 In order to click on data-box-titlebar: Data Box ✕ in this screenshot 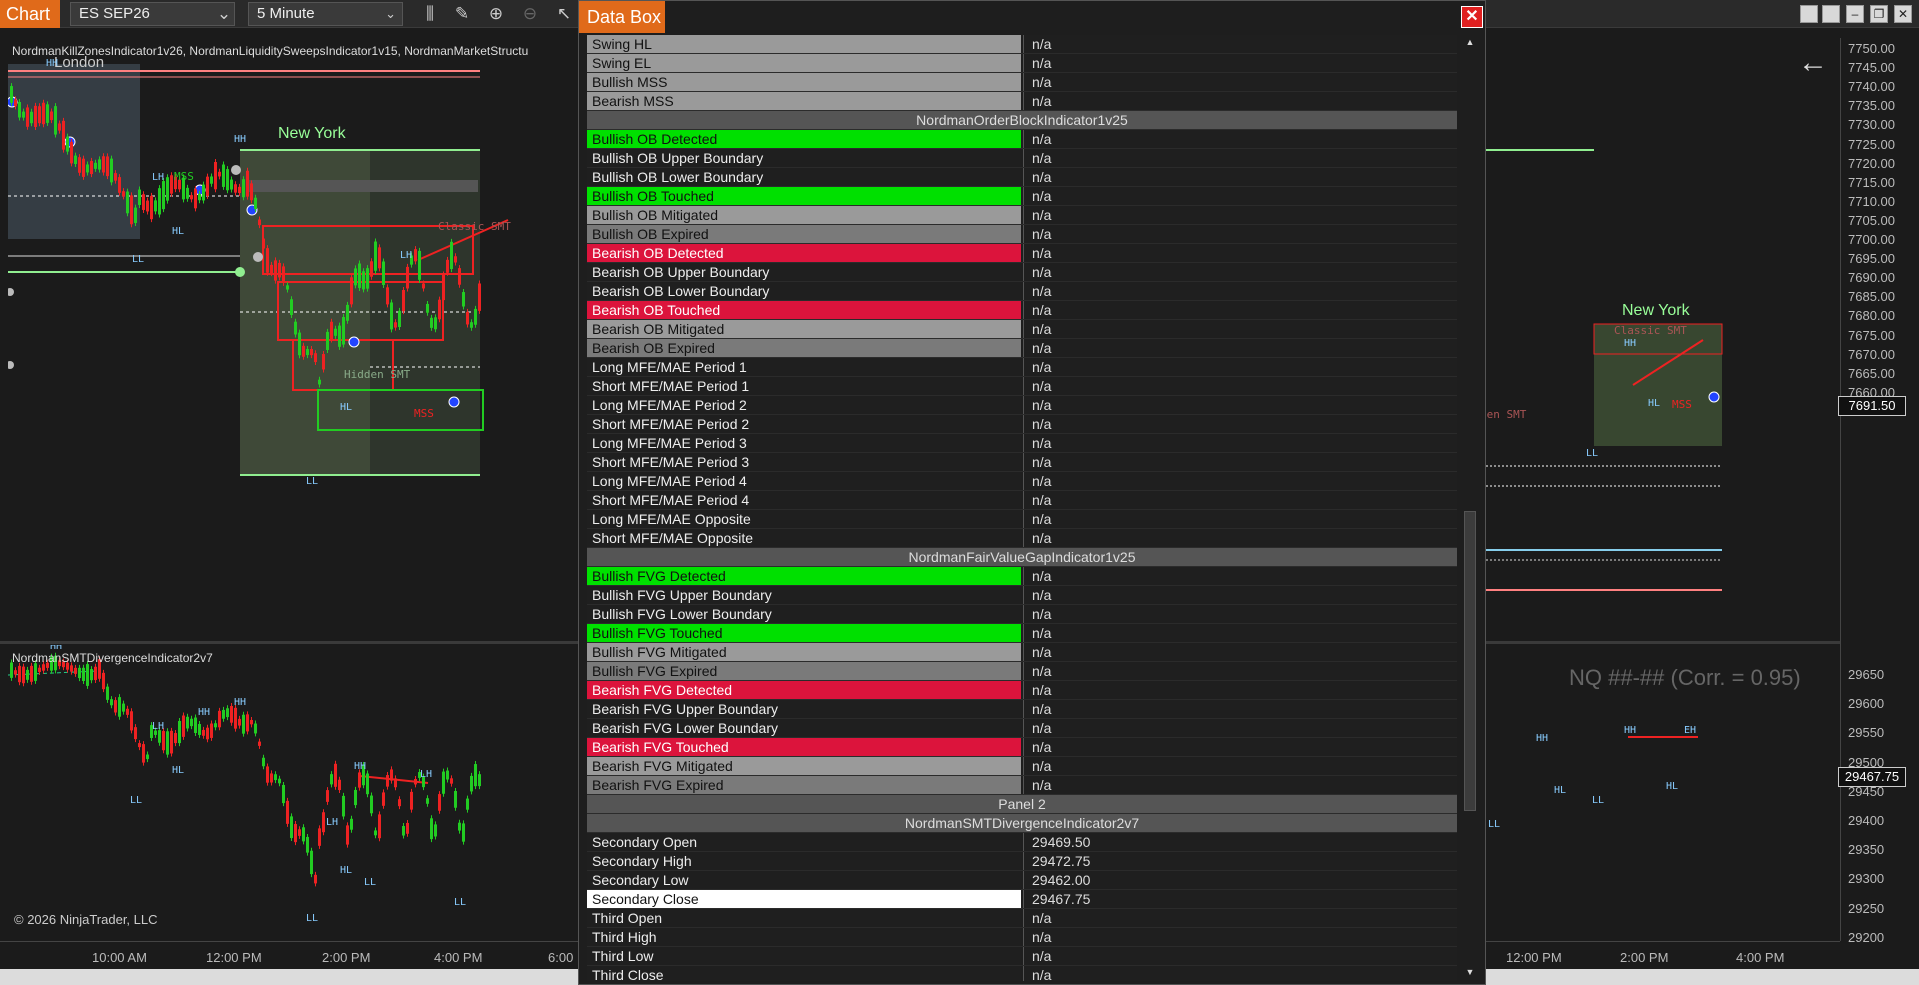, I will do `click(1032, 17)`.